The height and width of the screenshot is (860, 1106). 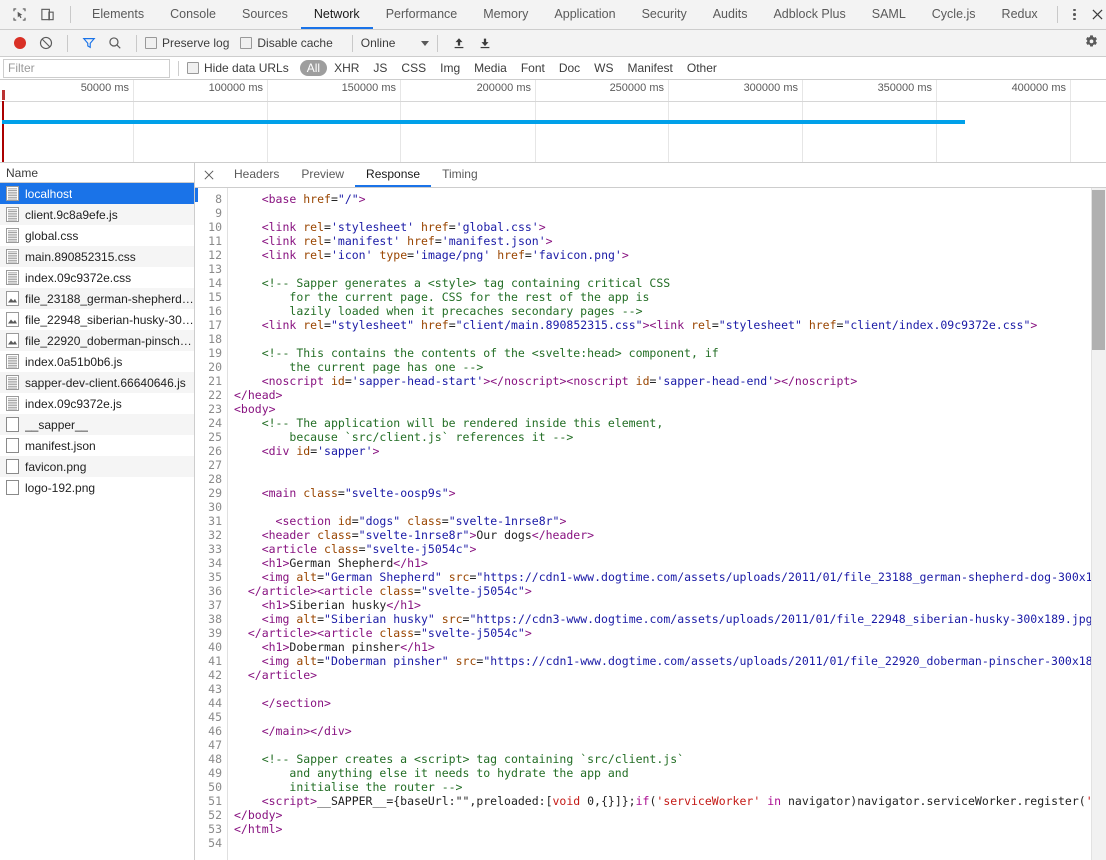 What do you see at coordinates (97, 214) in the screenshot?
I see `request-row: client.9c8a9efe.js` at bounding box center [97, 214].